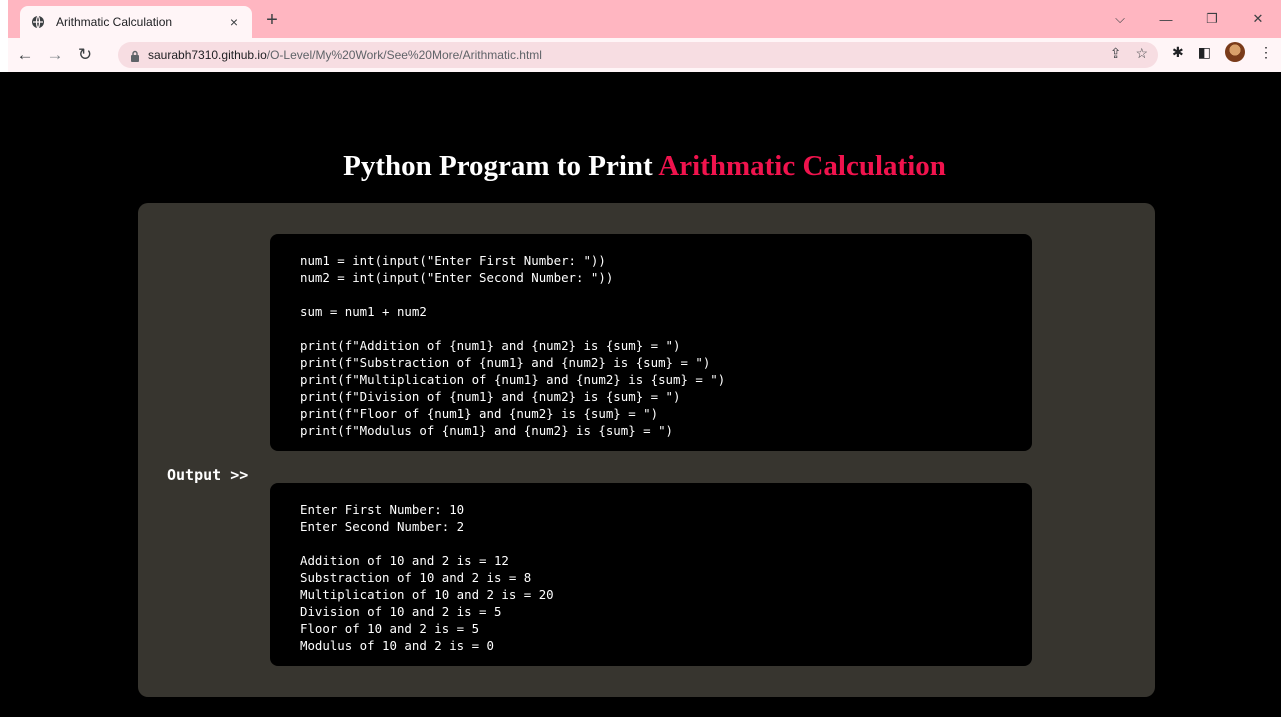 The height and width of the screenshot is (717, 1281). What do you see at coordinates (85, 55) in the screenshot?
I see `reload-icon: ↻` at bounding box center [85, 55].